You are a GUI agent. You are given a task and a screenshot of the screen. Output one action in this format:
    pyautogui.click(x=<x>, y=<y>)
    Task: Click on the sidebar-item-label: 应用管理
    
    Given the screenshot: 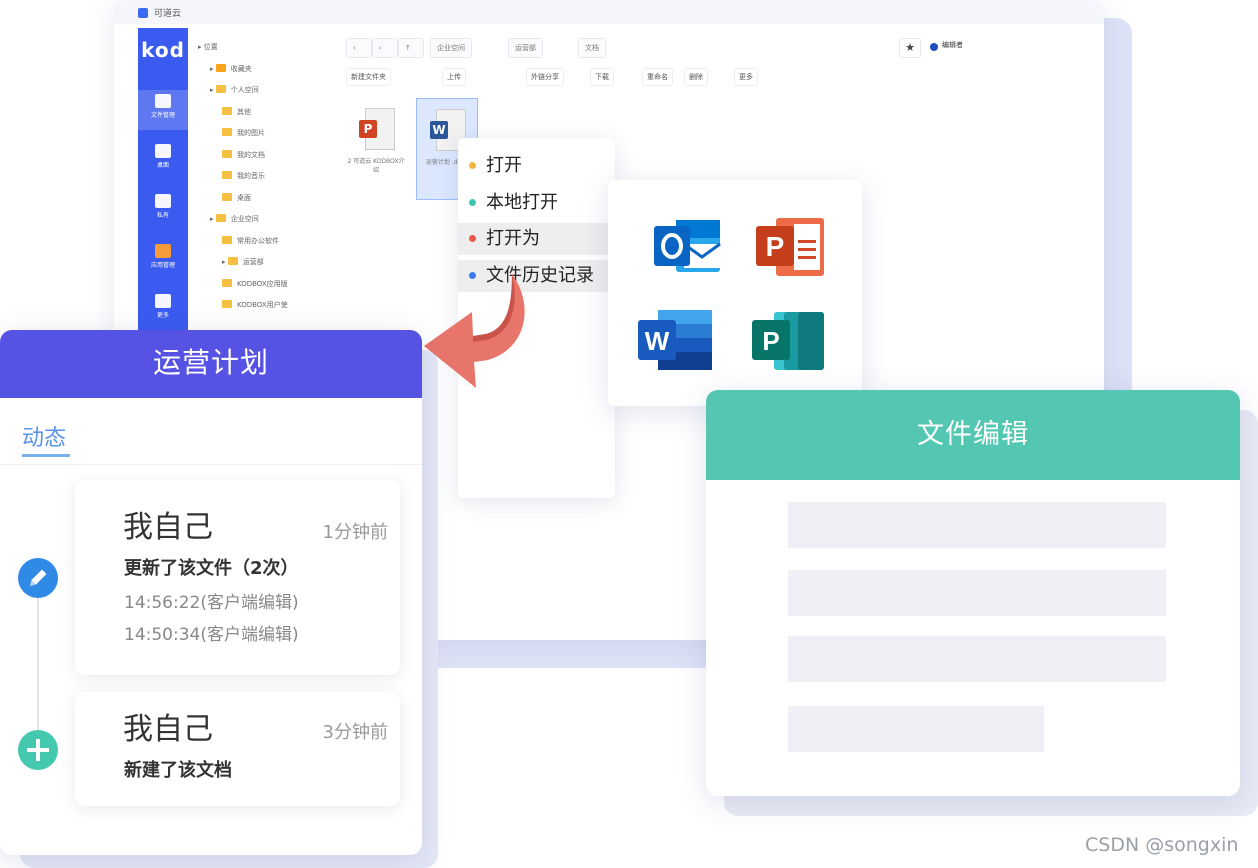 What is the action you would take?
    pyautogui.click(x=162, y=265)
    